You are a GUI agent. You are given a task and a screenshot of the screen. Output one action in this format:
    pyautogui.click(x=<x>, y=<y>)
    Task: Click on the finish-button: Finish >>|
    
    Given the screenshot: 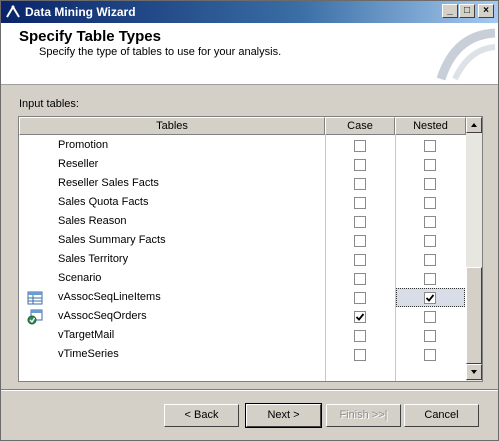 What is the action you would take?
    pyautogui.click(x=363, y=415)
    